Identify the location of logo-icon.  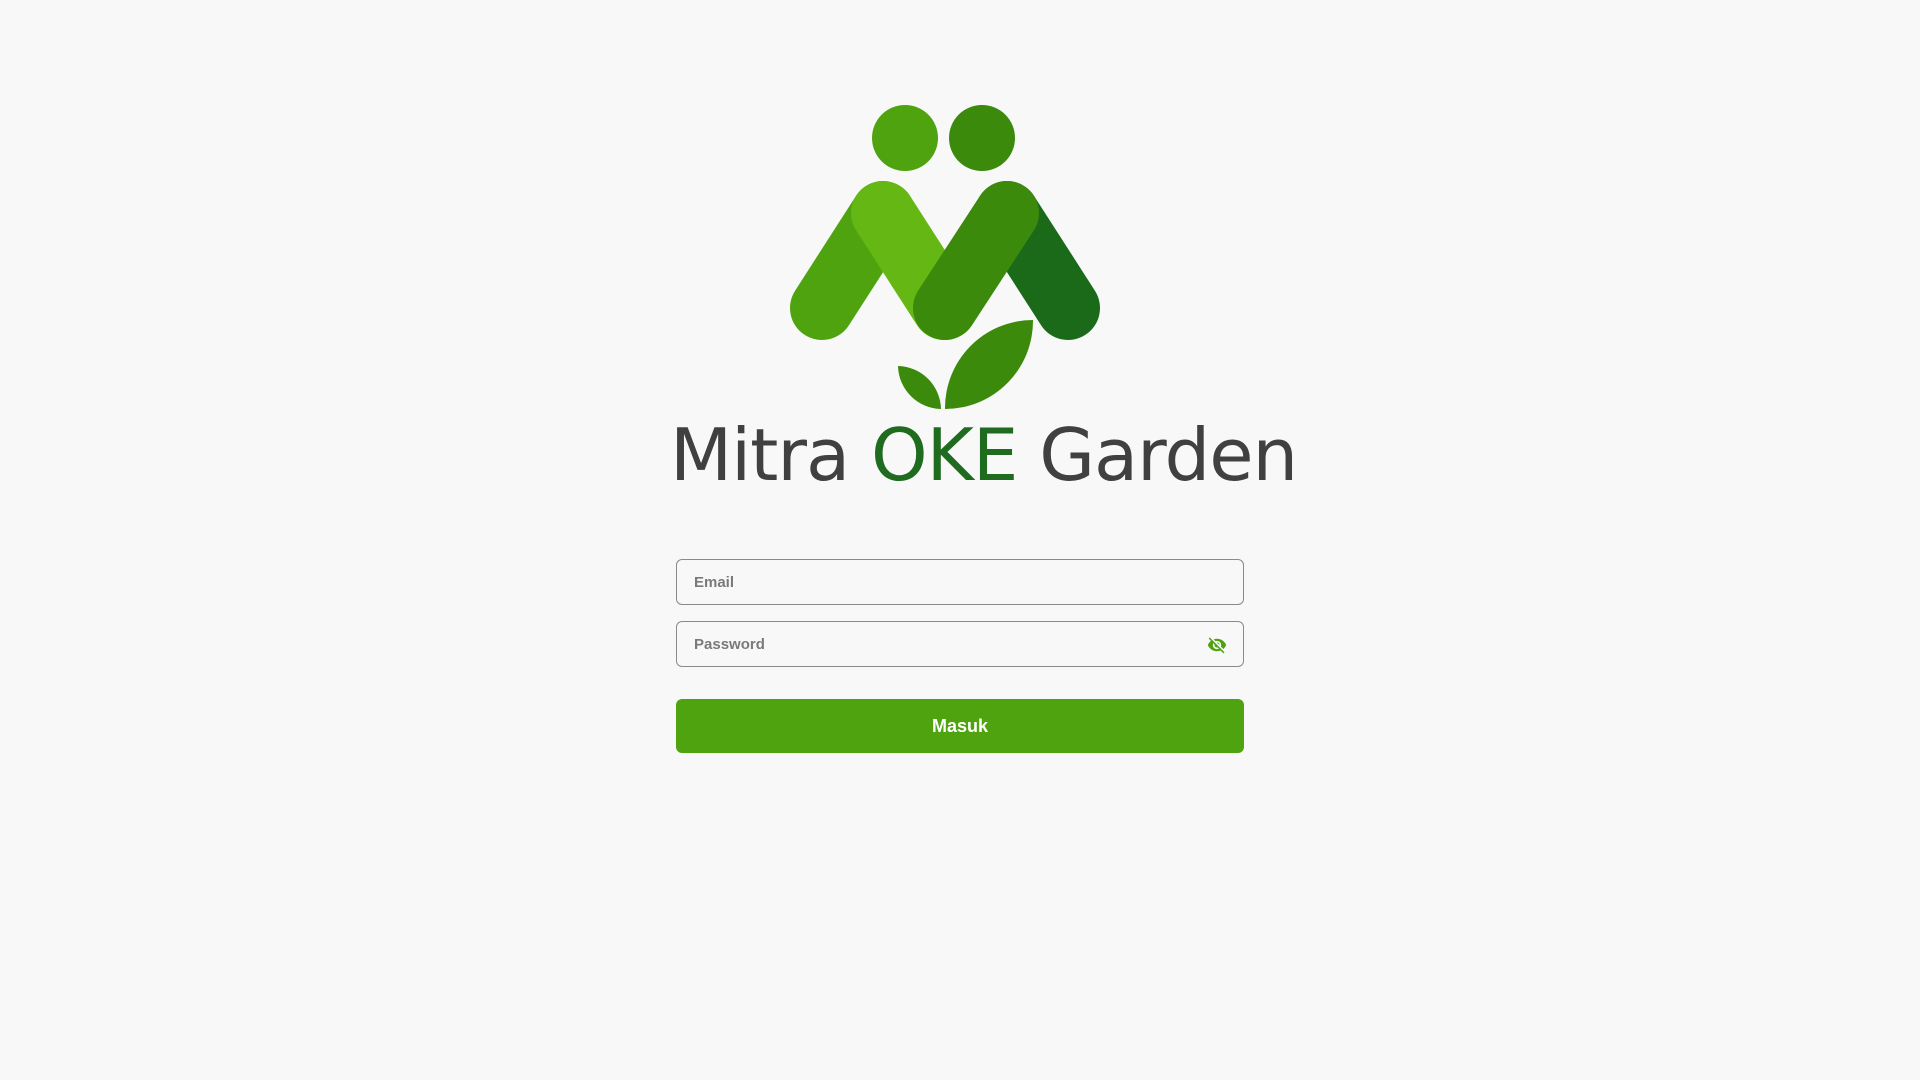
(945, 257).